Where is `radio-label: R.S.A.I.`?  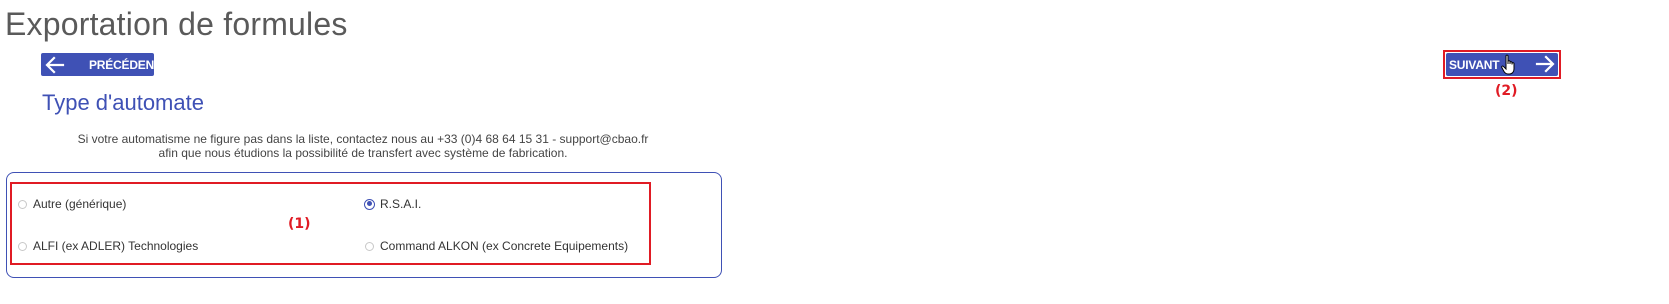 radio-label: R.S.A.I. is located at coordinates (401, 204).